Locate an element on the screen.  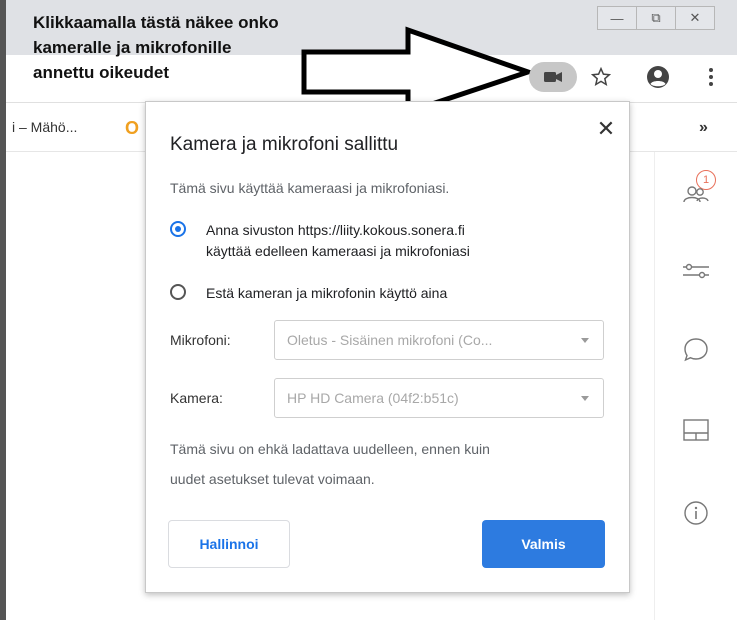
info-icon is located at coordinates (696, 513).